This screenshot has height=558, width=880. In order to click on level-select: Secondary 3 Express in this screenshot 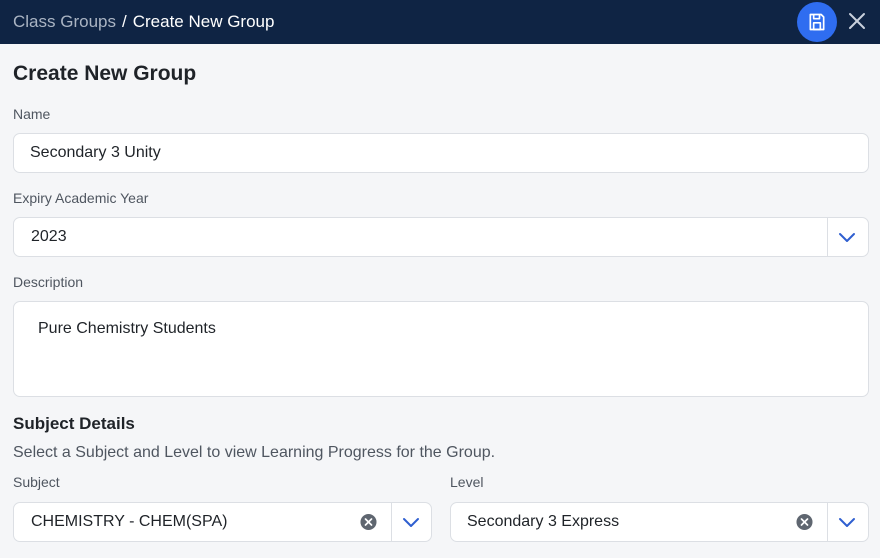, I will do `click(659, 522)`.